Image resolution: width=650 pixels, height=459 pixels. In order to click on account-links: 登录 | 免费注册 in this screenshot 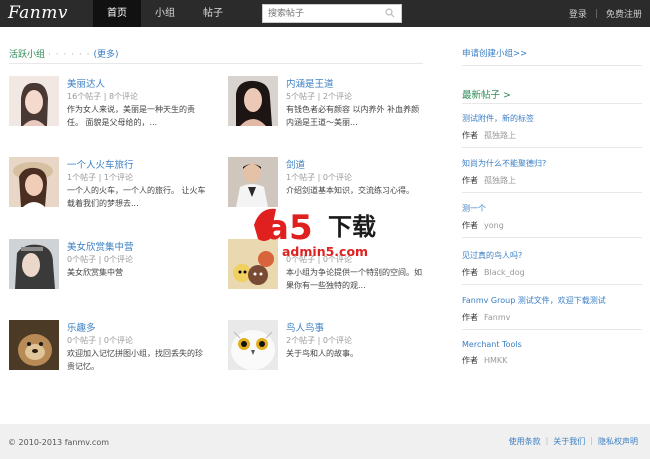, I will do `click(605, 13)`.